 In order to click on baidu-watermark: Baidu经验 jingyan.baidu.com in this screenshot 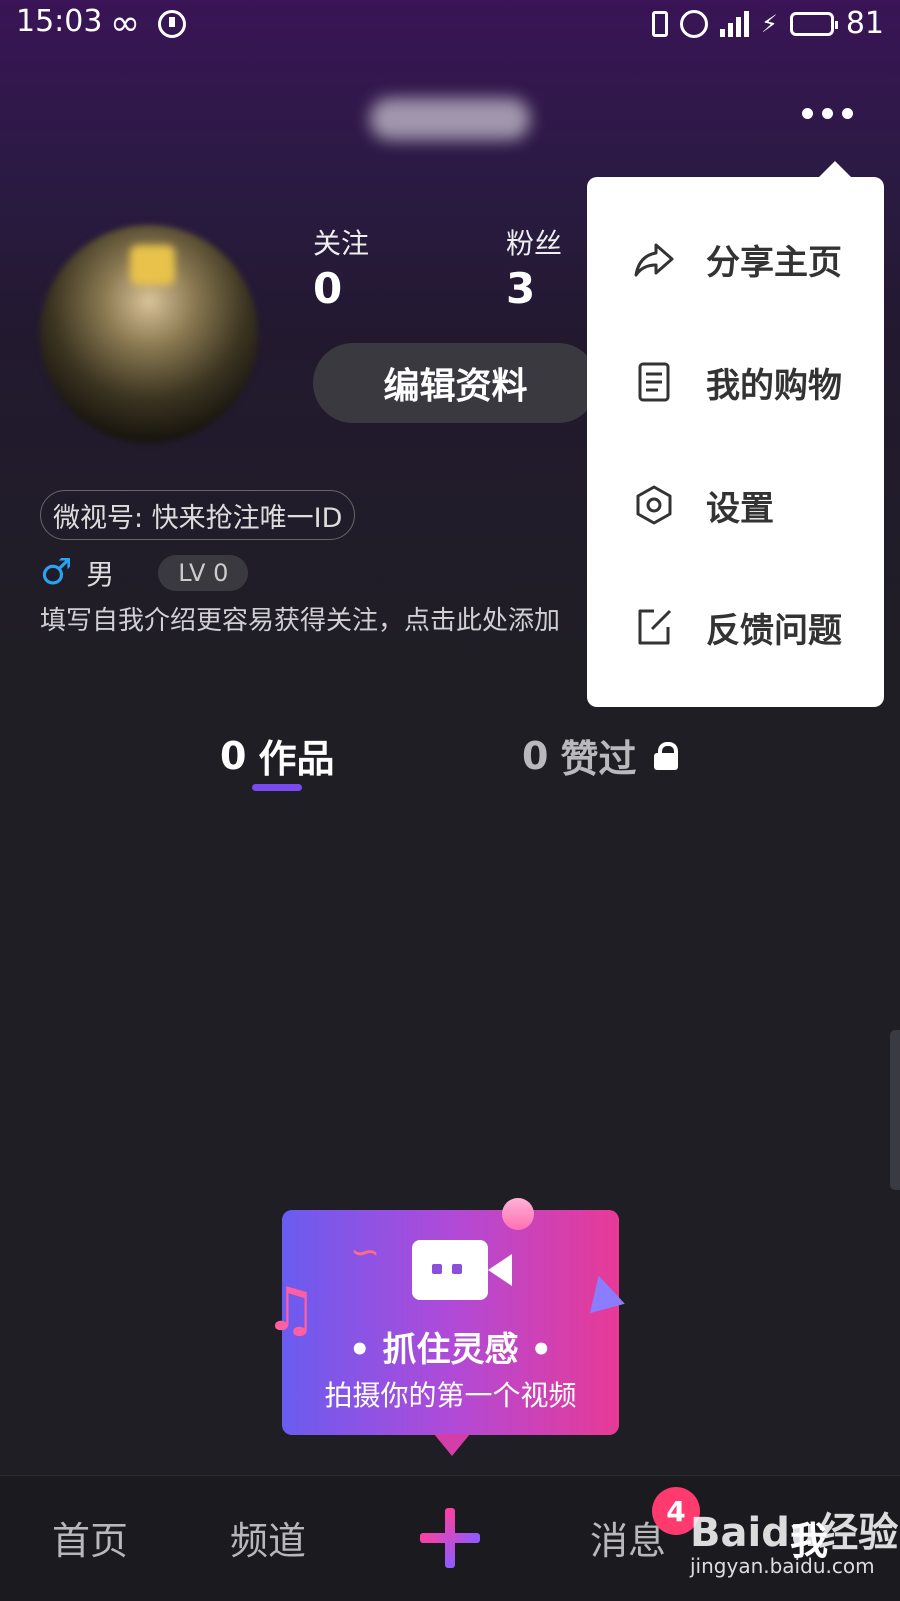, I will do `click(794, 1539)`.